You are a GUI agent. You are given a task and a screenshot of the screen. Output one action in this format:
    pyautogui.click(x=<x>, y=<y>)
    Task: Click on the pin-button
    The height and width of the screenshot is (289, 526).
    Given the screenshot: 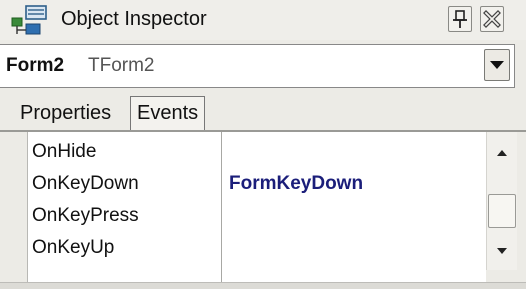 What is the action you would take?
    pyautogui.click(x=460, y=19)
    